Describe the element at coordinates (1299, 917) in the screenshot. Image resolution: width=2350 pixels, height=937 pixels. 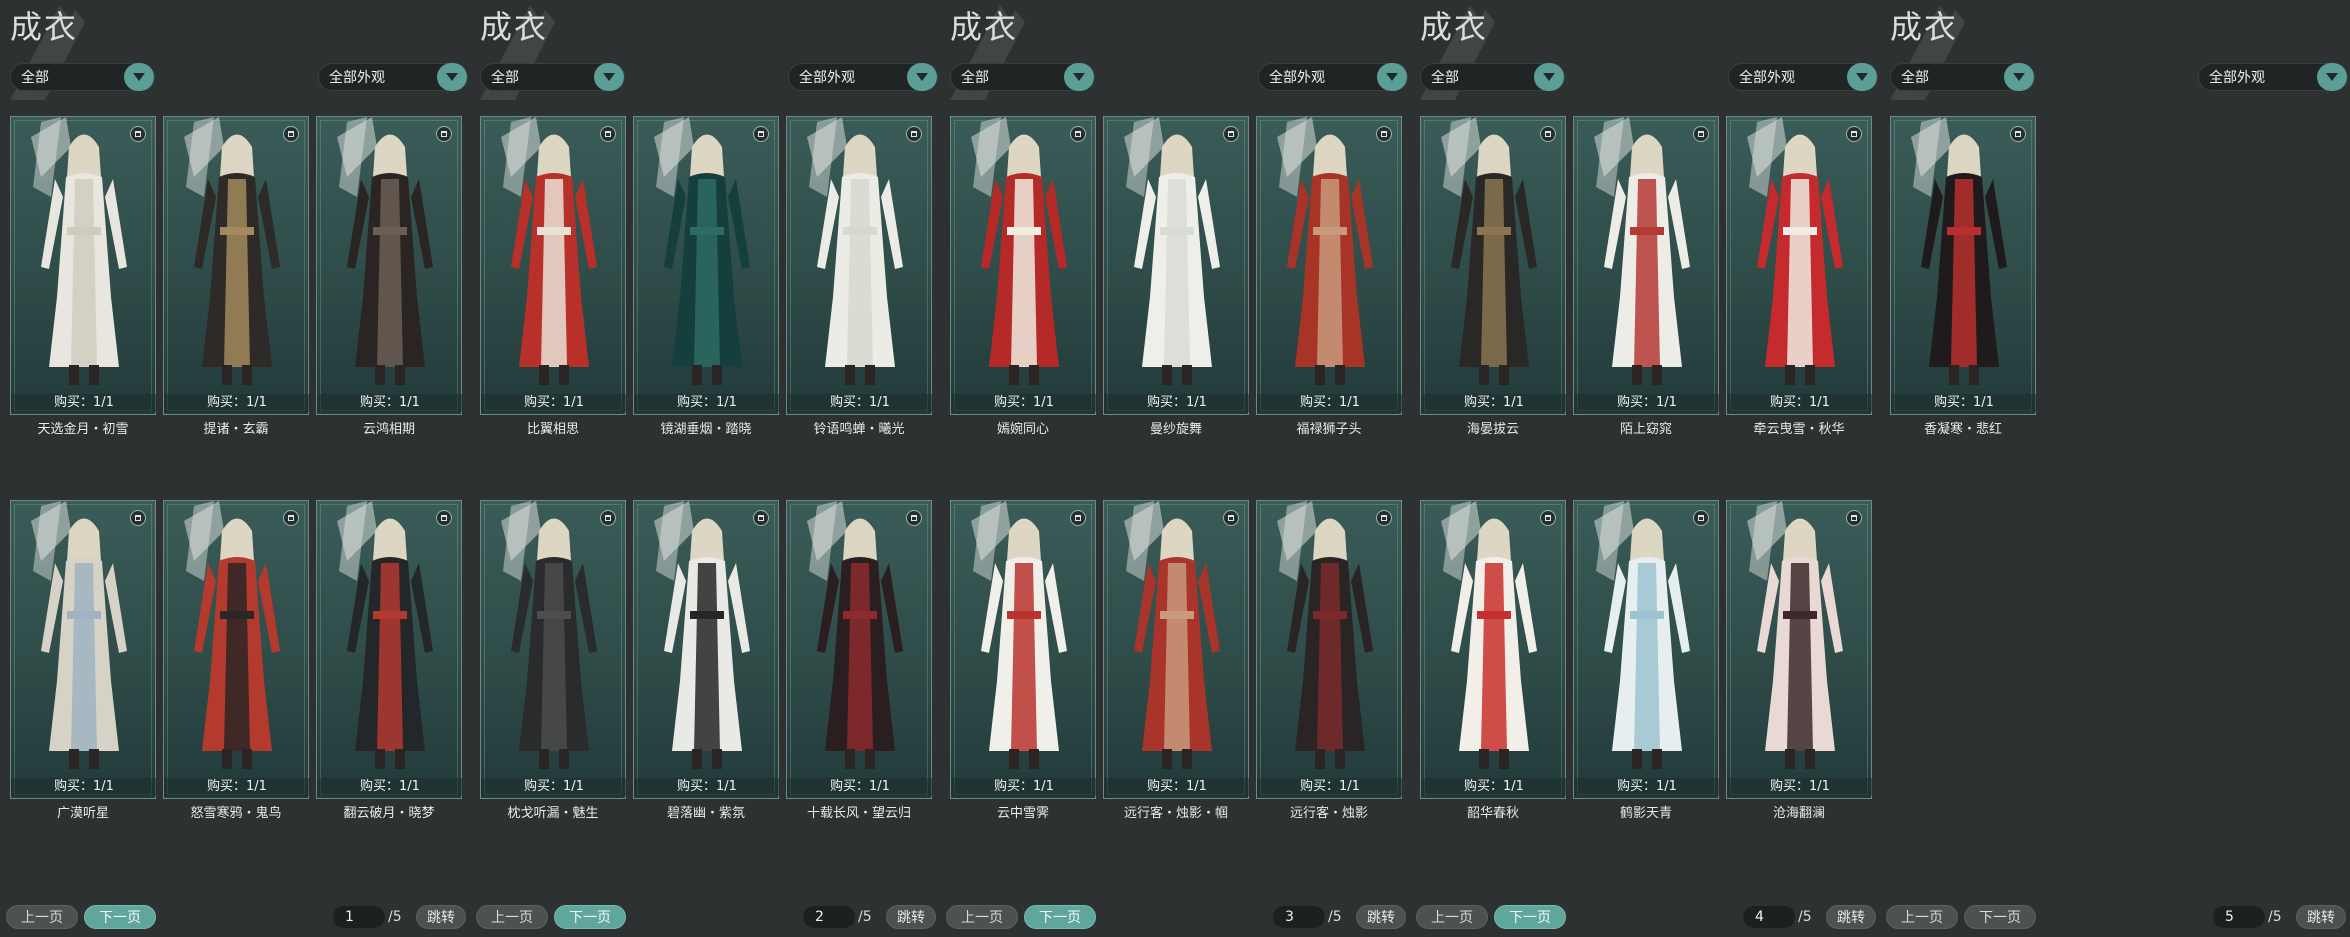
I see `page-number-input: 3` at that location.